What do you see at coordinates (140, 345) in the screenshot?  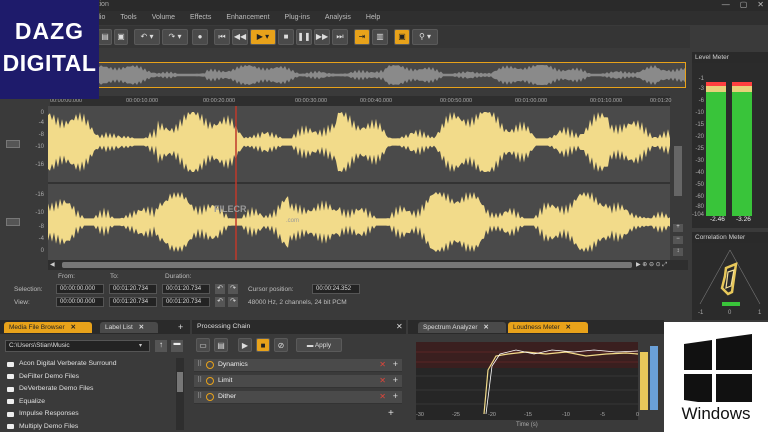 I see `chevron-down-icon: ▾` at bounding box center [140, 345].